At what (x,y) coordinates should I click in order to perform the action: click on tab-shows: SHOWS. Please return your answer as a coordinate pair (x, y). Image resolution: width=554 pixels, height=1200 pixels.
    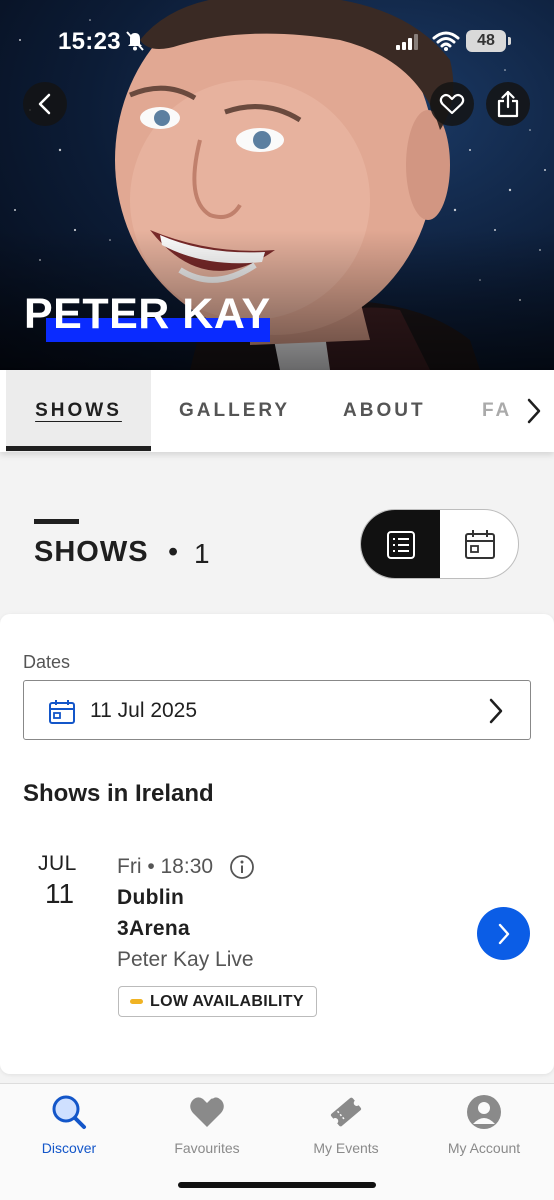
    Looking at the image, I should click on (78, 411).